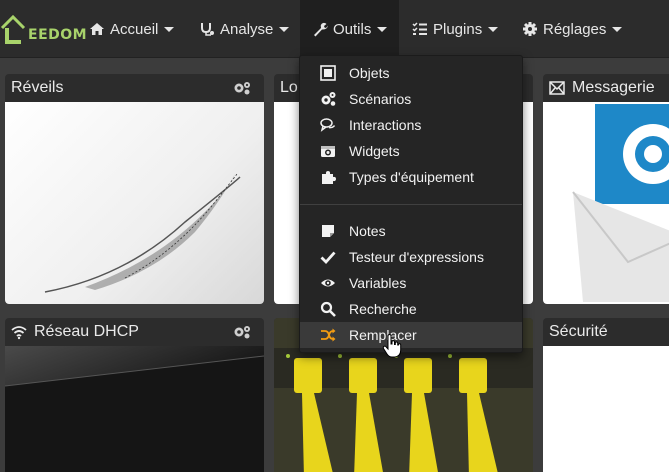 This screenshot has height=472, width=669. I want to click on eye-icon, so click(328, 283).